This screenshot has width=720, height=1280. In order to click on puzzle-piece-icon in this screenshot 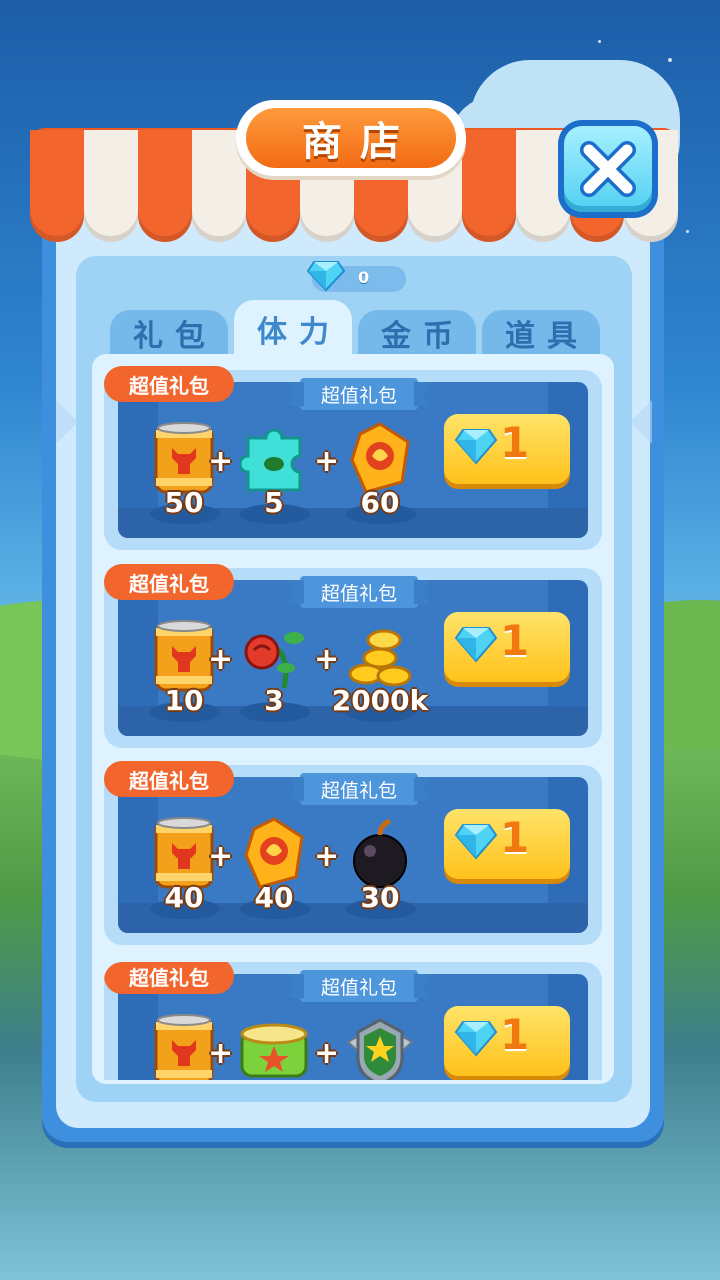, I will do `click(273, 458)`.